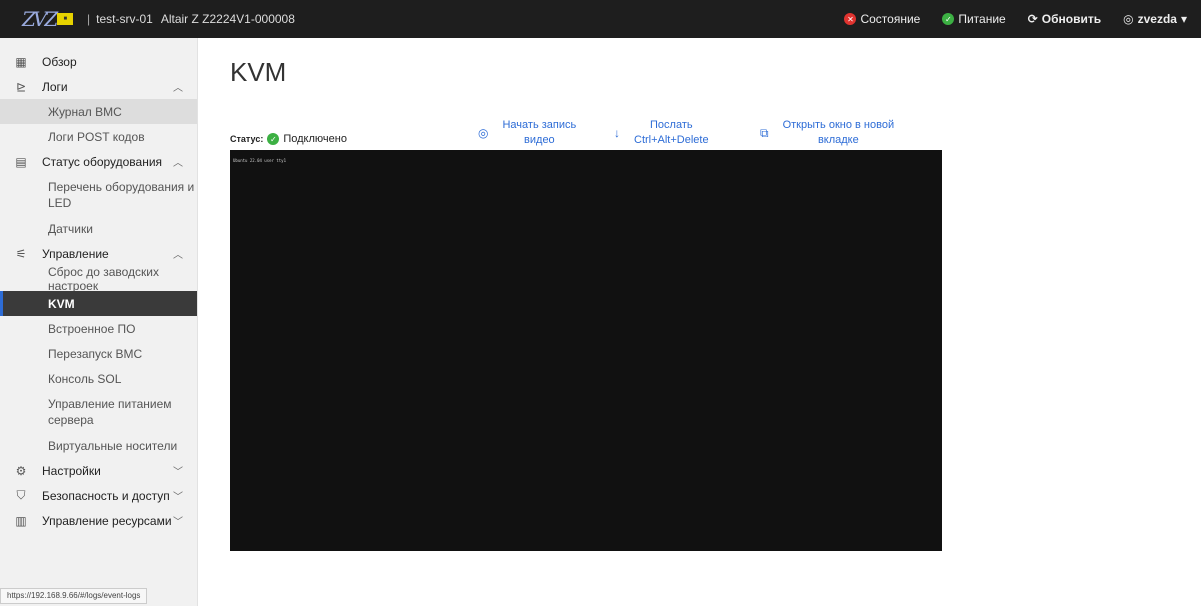 This screenshot has width=1201, height=606. What do you see at coordinates (764, 132) in the screenshot?
I see `external-link-icon: ⧉` at bounding box center [764, 132].